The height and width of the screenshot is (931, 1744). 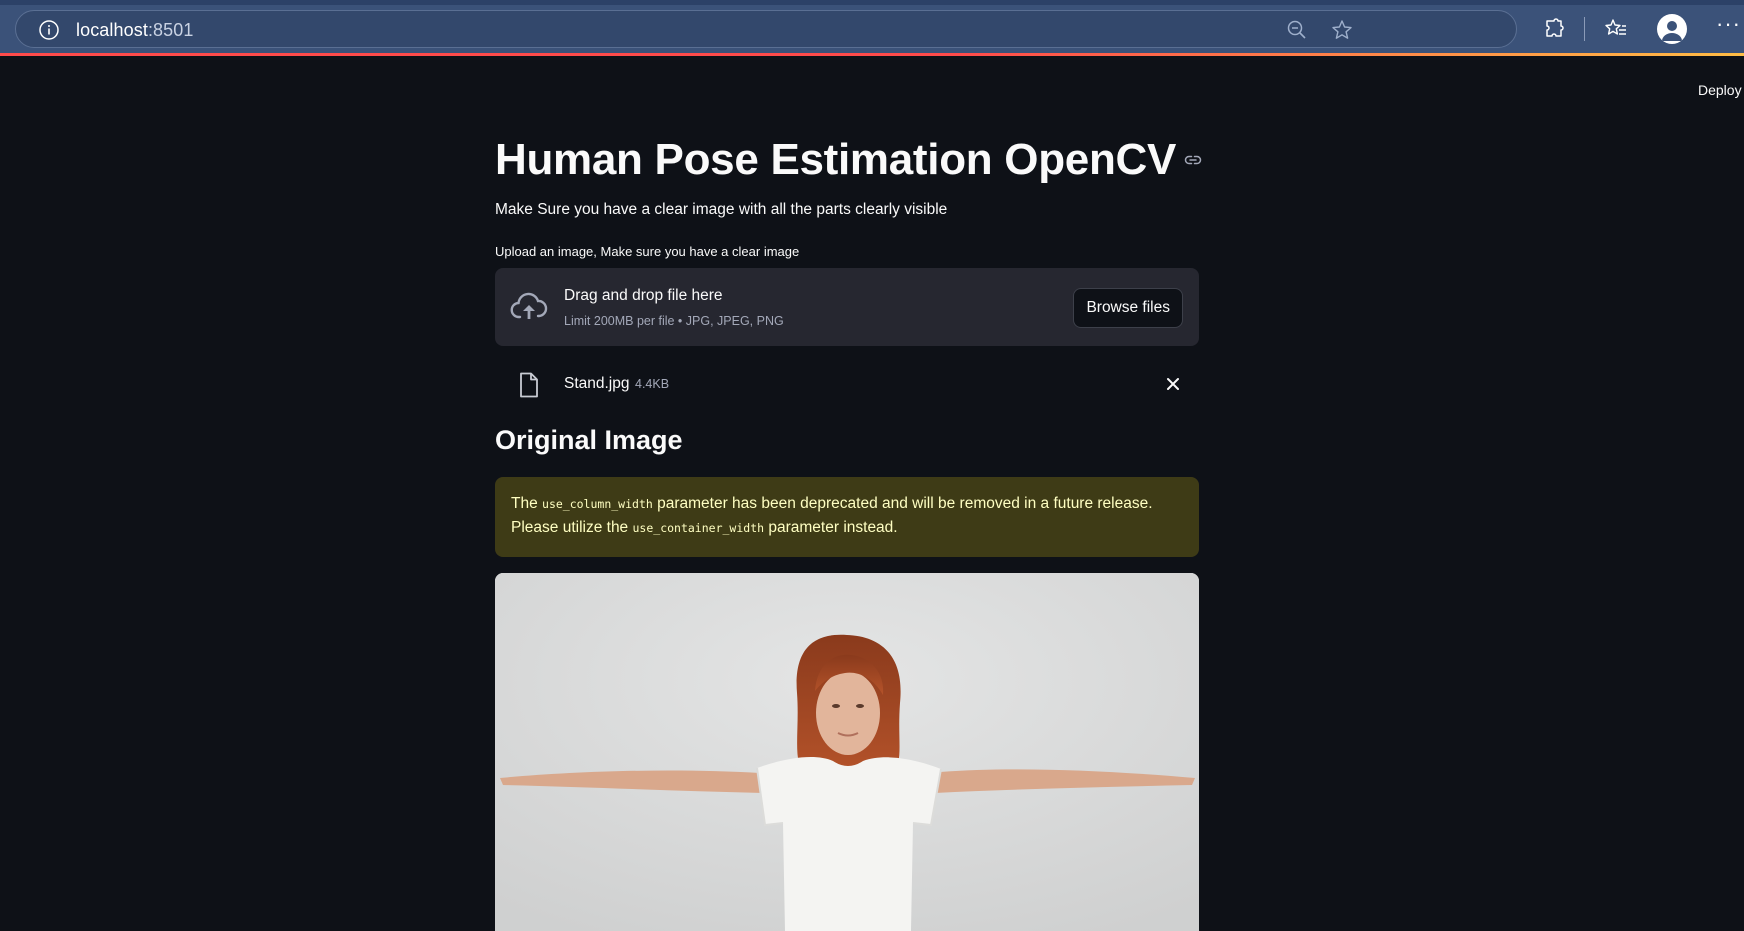 What do you see at coordinates (1720, 90) in the screenshot?
I see `deploy-button: Deploy` at bounding box center [1720, 90].